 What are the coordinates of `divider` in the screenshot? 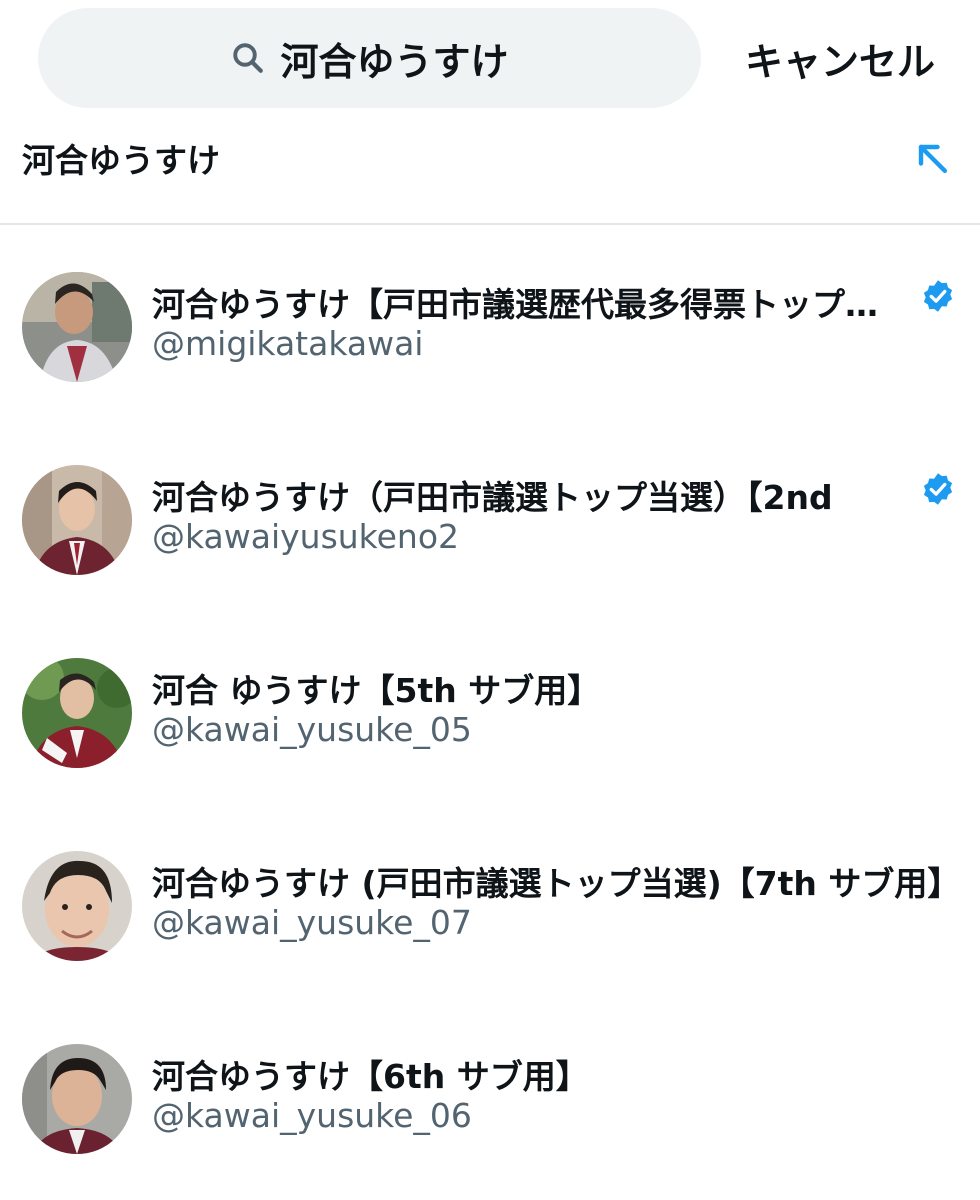 It's located at (490, 224).